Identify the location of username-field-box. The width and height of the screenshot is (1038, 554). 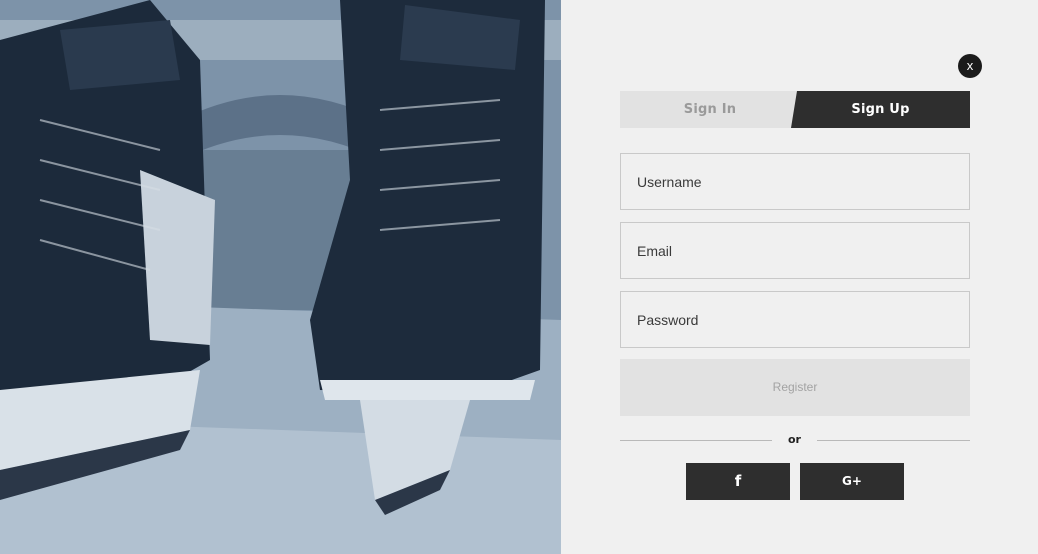
(795, 181).